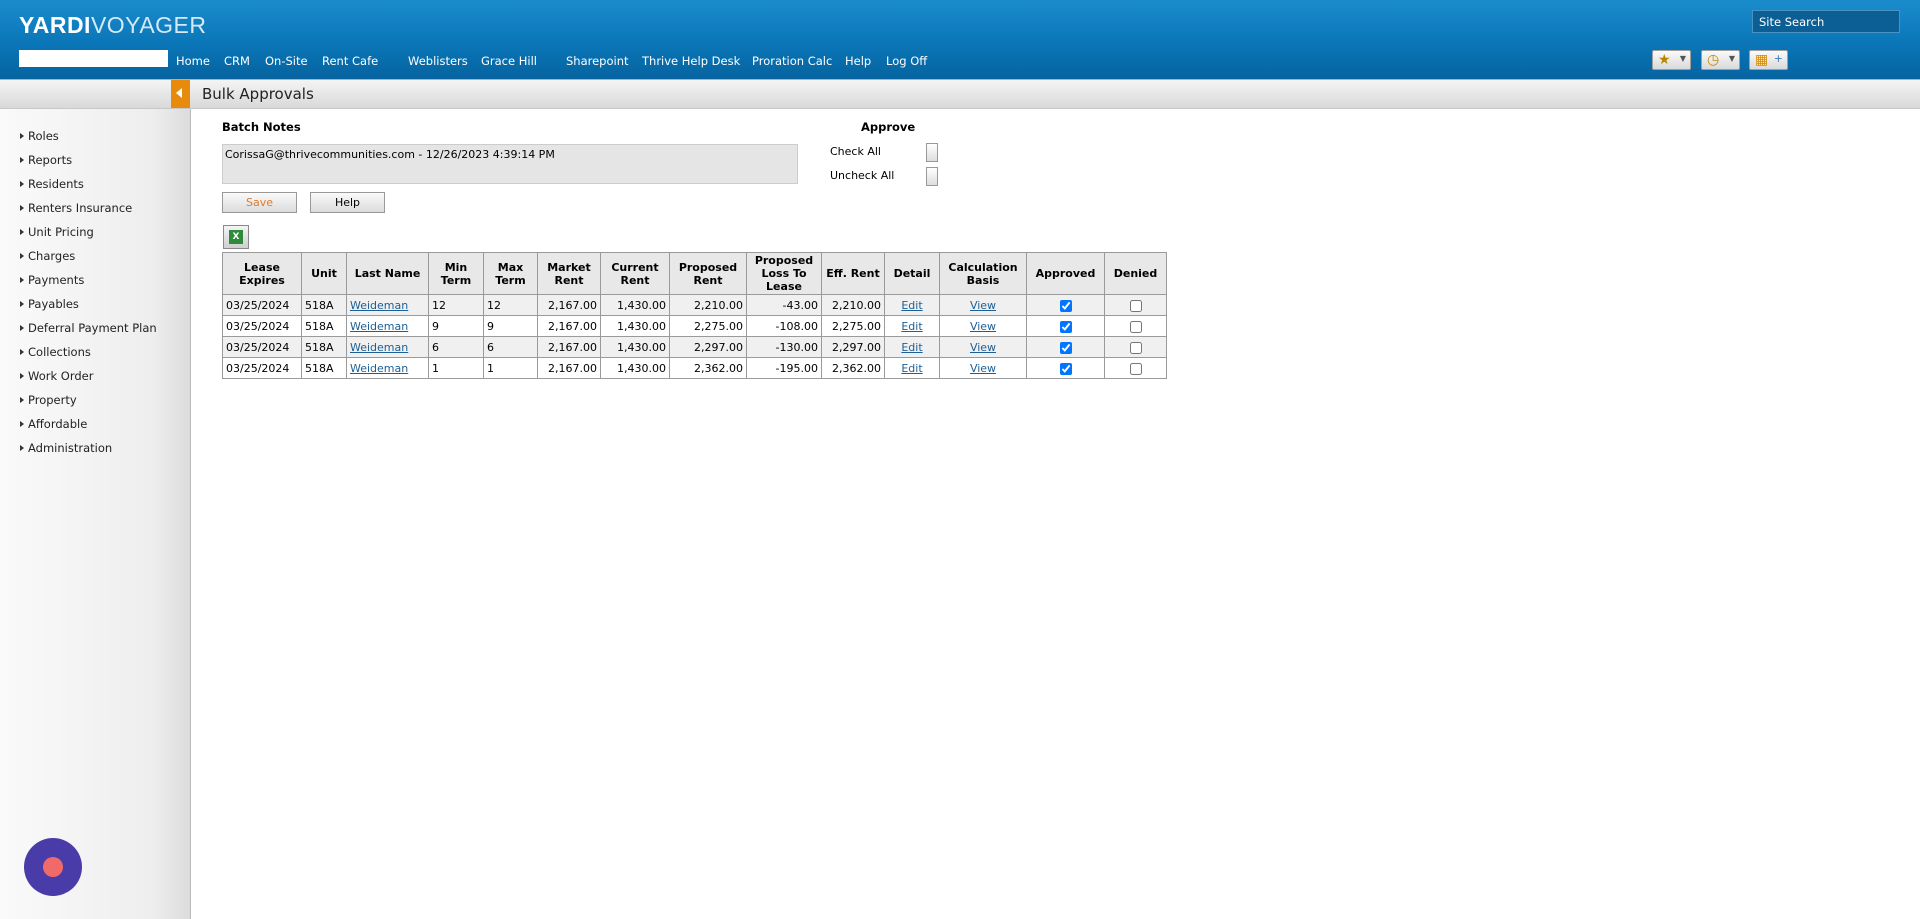 This screenshot has height=919, width=1920. I want to click on col-approved: Approved, so click(1065, 273).